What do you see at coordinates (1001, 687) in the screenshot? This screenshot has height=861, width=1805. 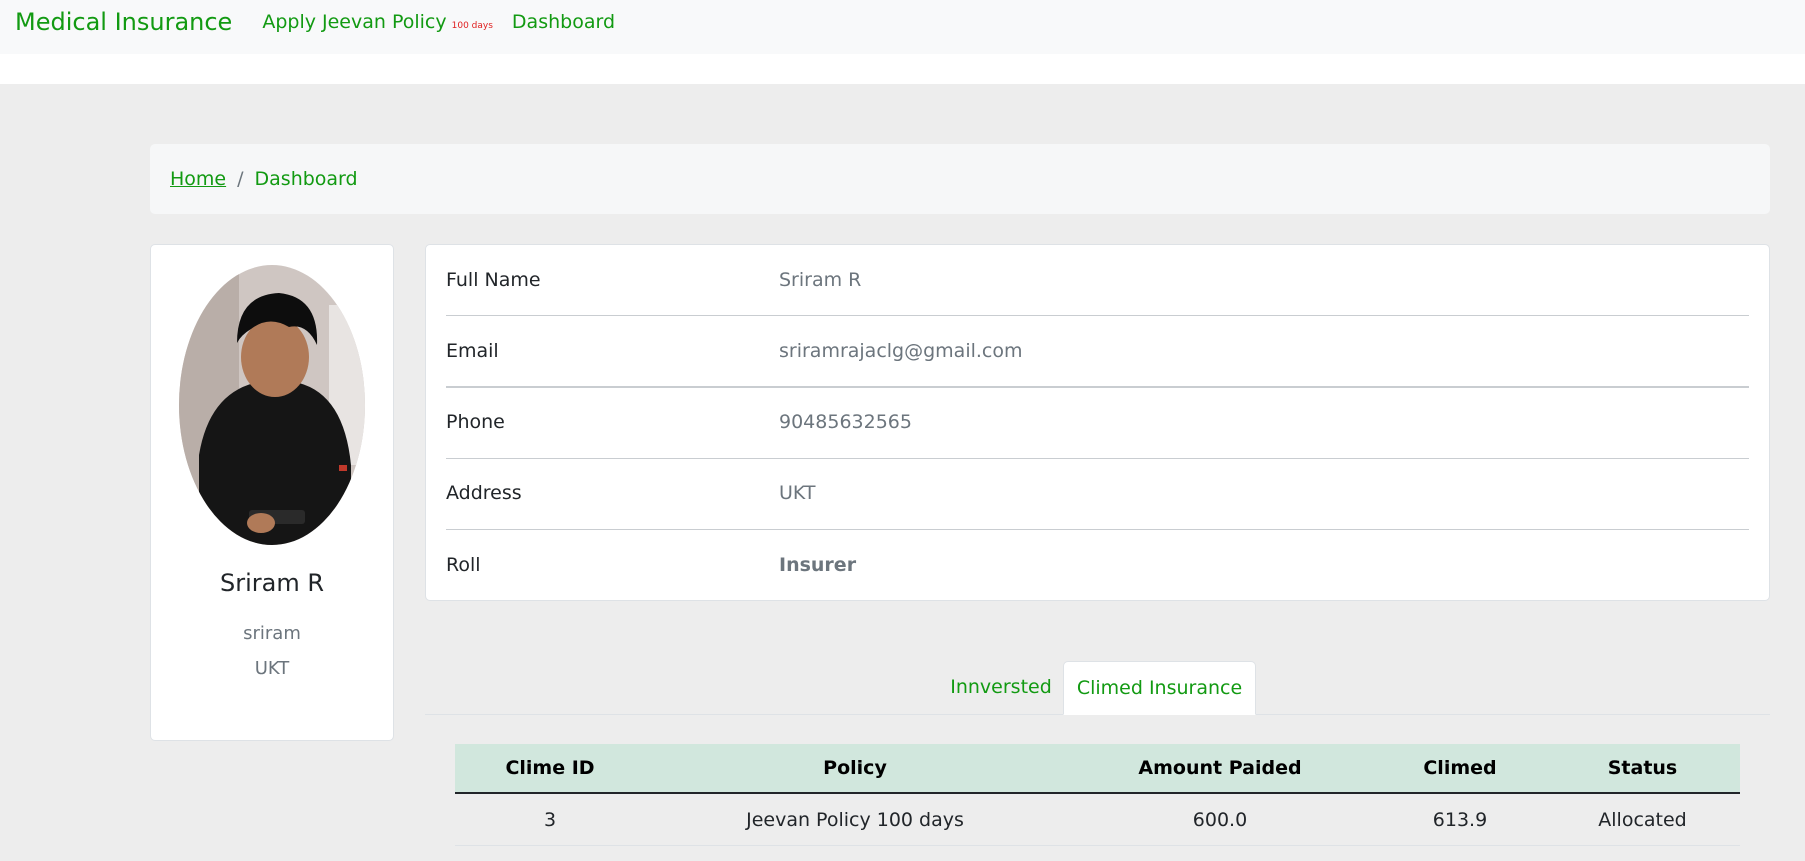 I see `tab-inversted: Innversted` at bounding box center [1001, 687].